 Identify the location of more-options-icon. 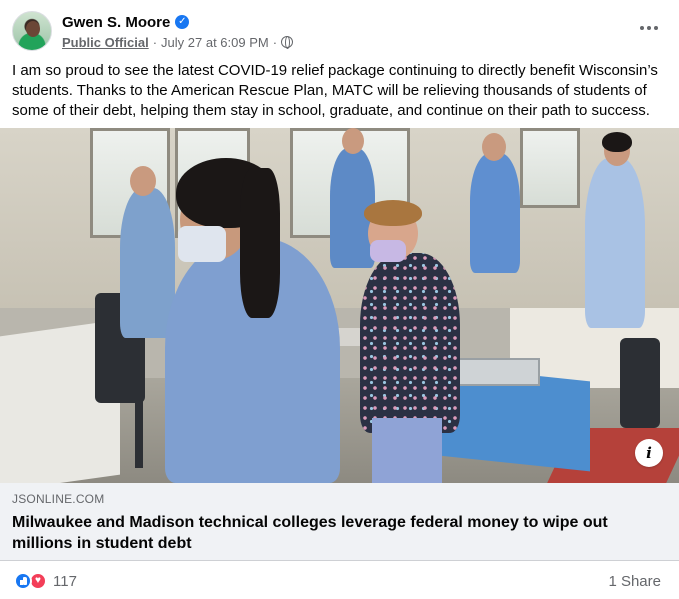
(649, 28).